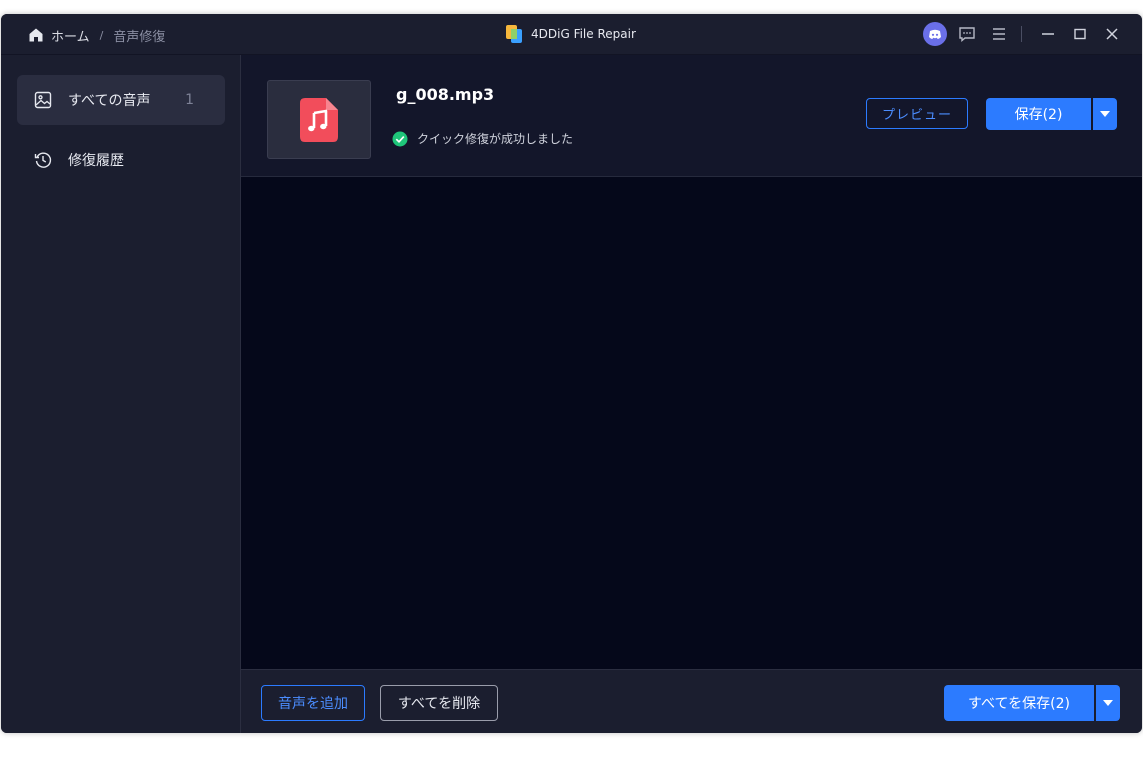 The width and height of the screenshot is (1143, 762). I want to click on file-name: g_008.mp3, so click(445, 94).